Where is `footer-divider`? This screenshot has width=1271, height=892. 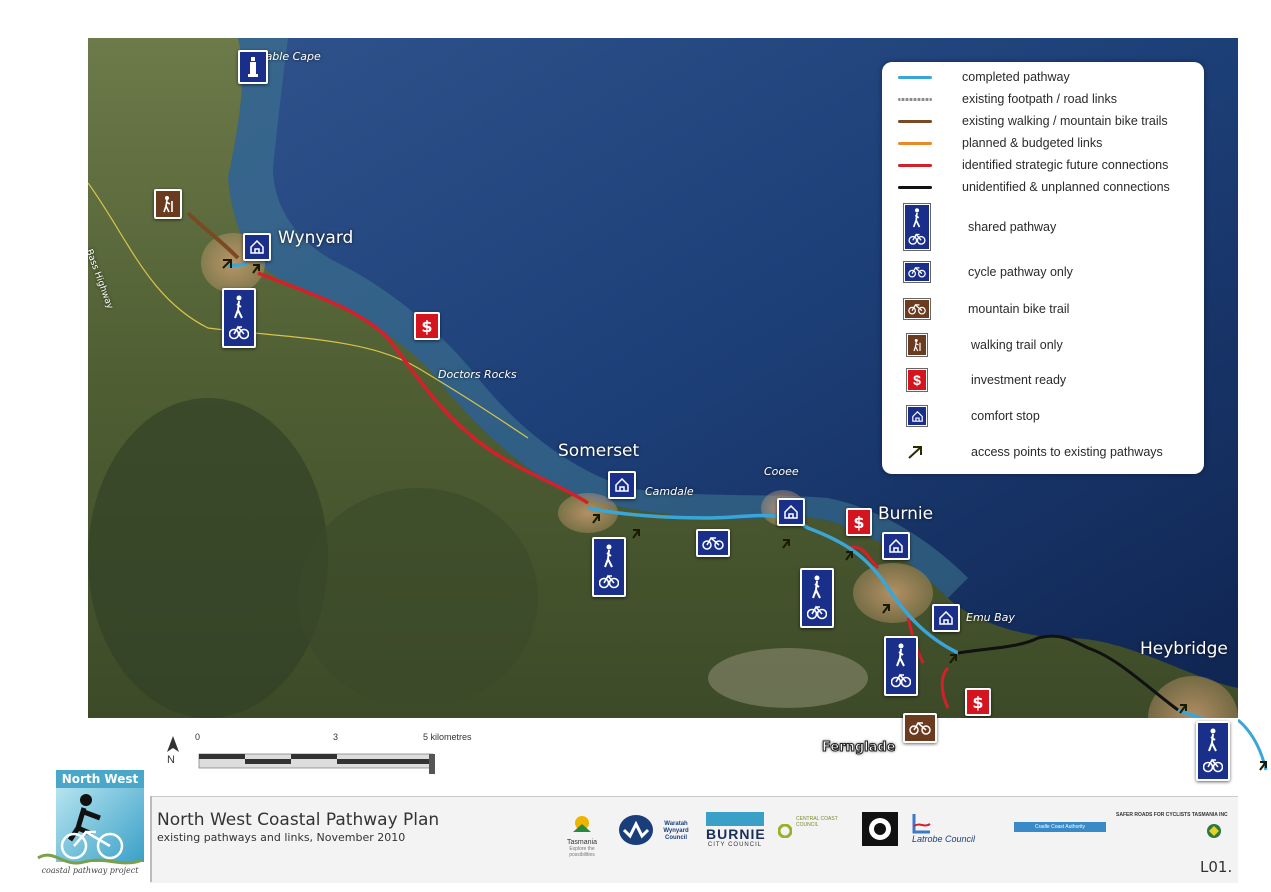
footer-divider is located at coordinates (151, 839).